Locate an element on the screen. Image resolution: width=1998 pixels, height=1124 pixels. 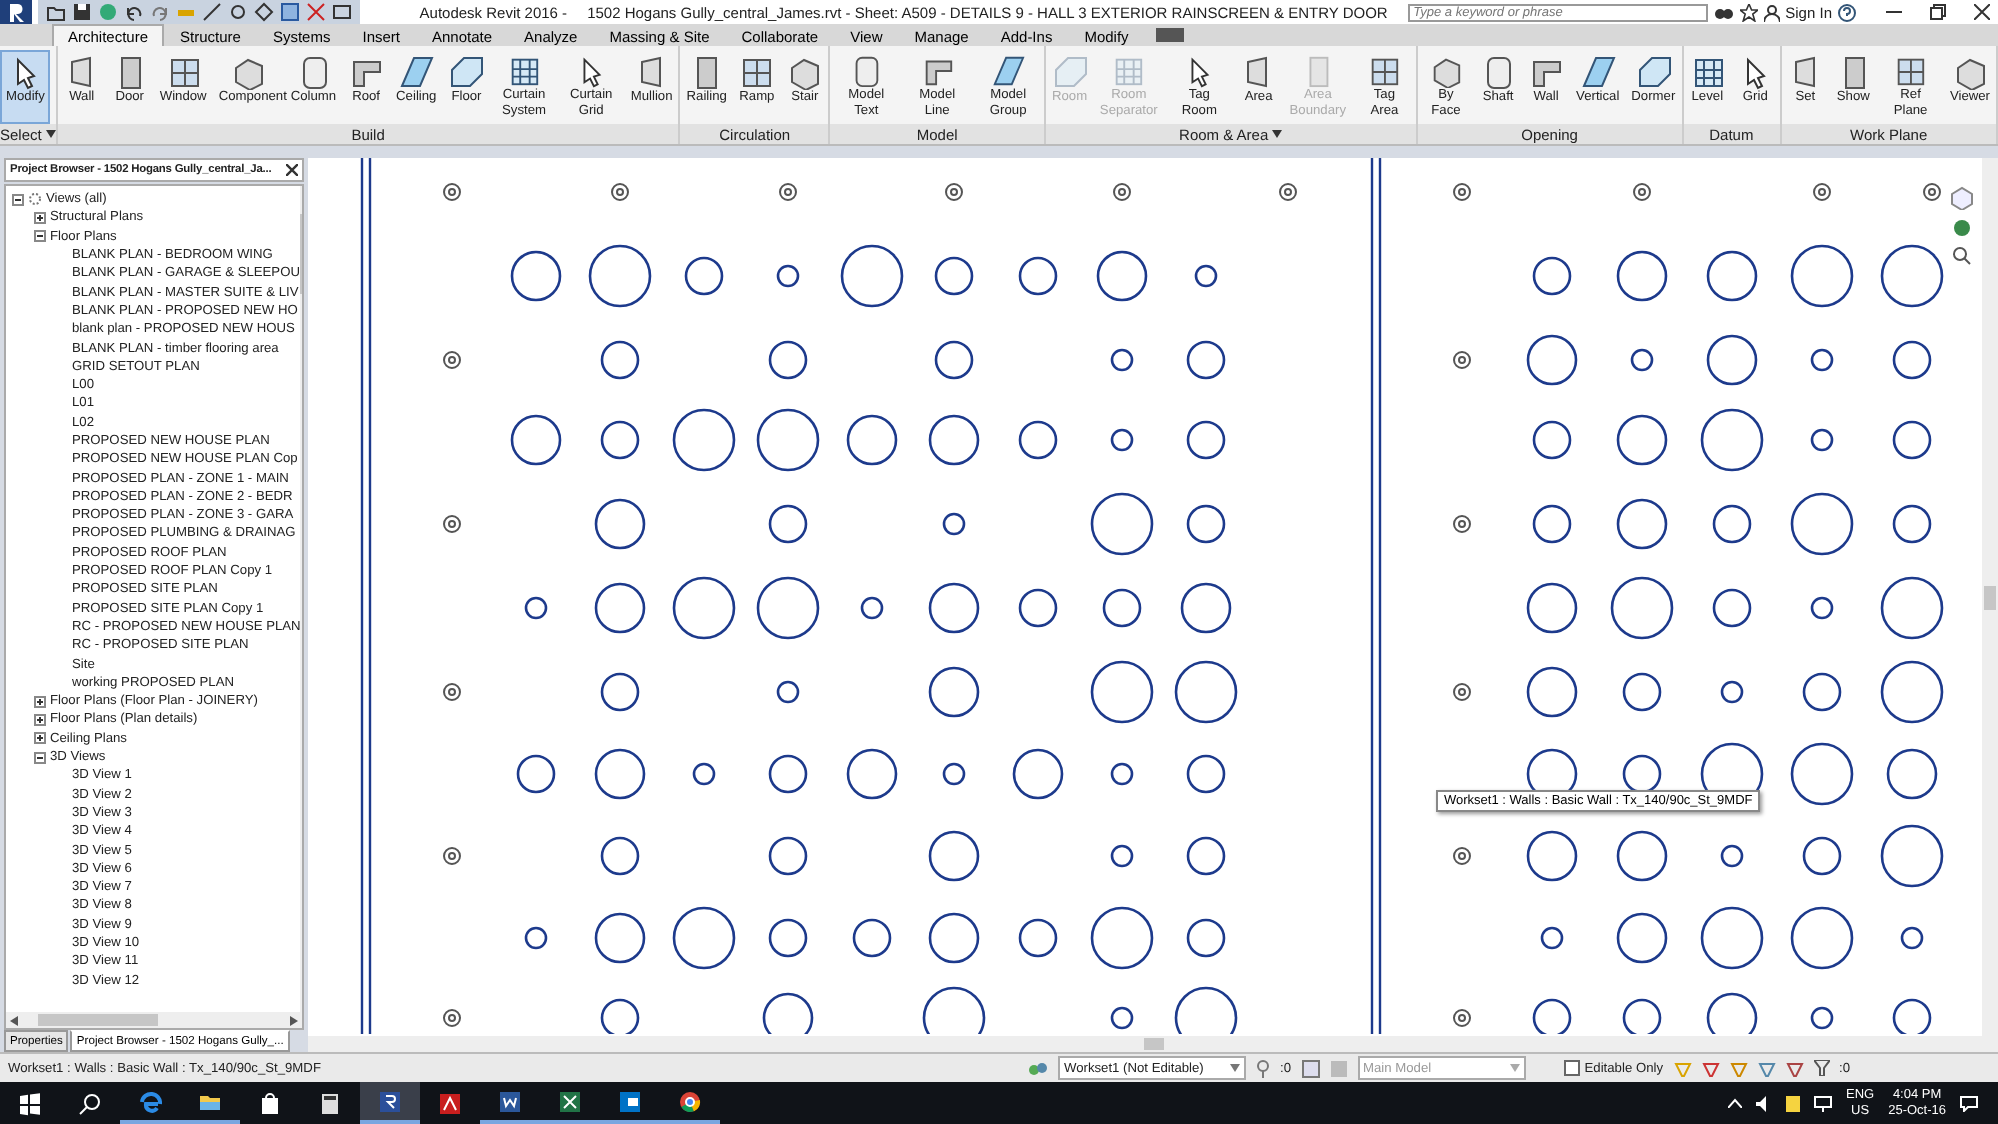
pin-icon is located at coordinates (1263, 1068).